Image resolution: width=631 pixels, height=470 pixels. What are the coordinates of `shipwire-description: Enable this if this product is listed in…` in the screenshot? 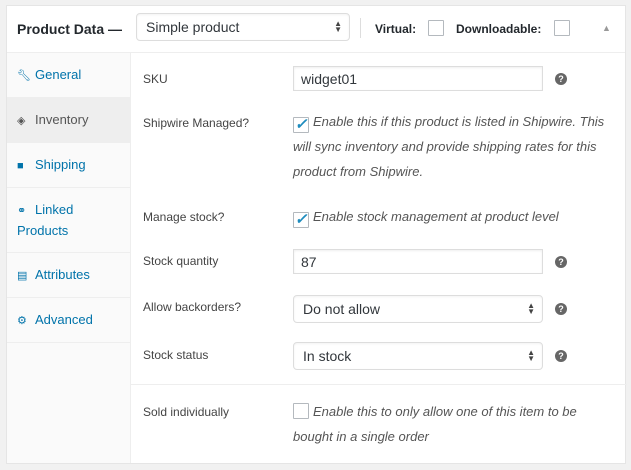 It's located at (449, 146).